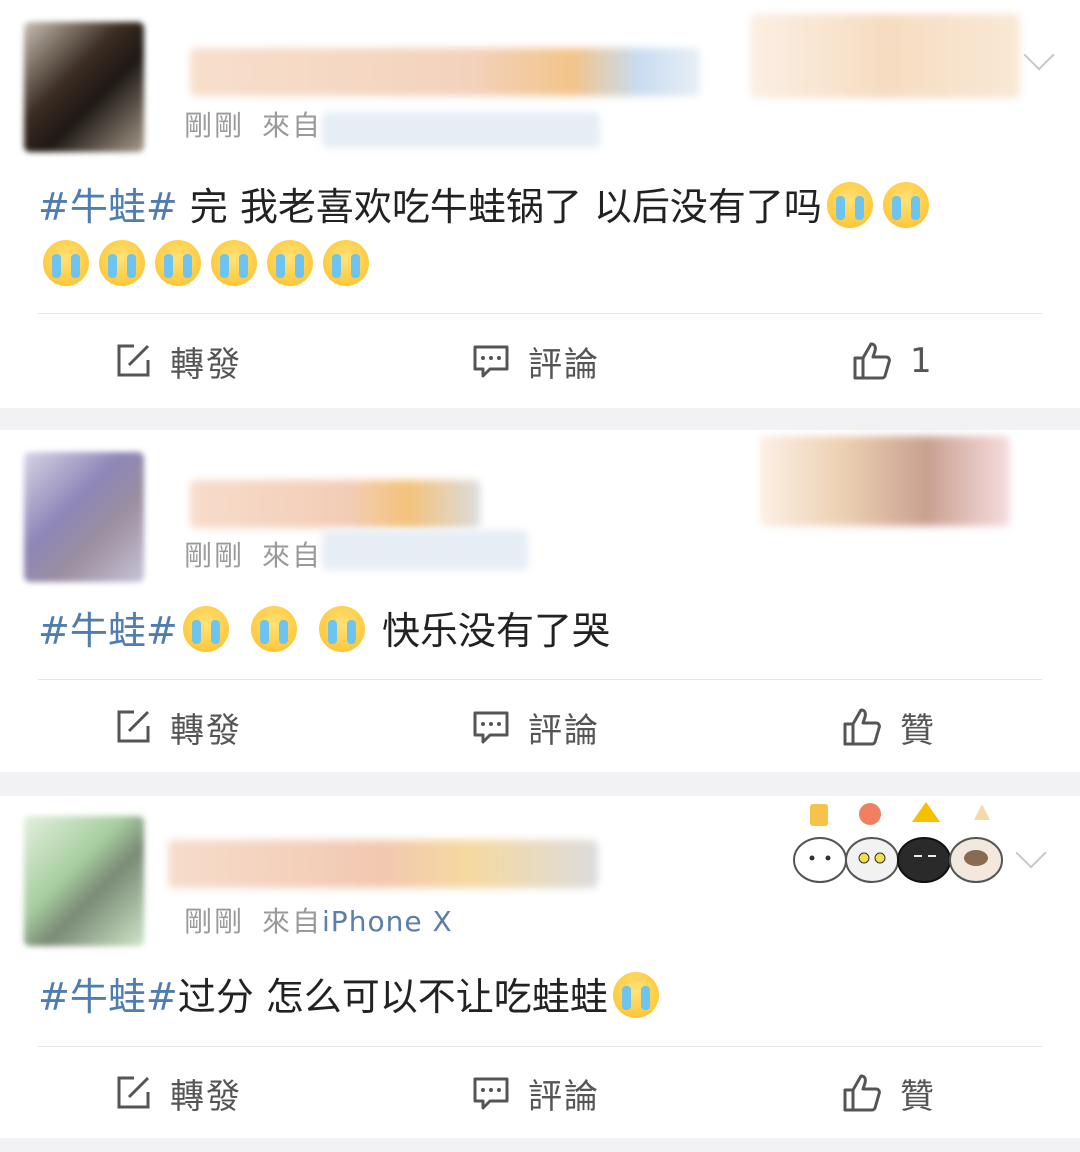 The width and height of the screenshot is (1080, 1152). Describe the element at coordinates (392, 997) in the screenshot. I see `post-text: 过分 怎么可以不让吃蛙蛙` at that location.